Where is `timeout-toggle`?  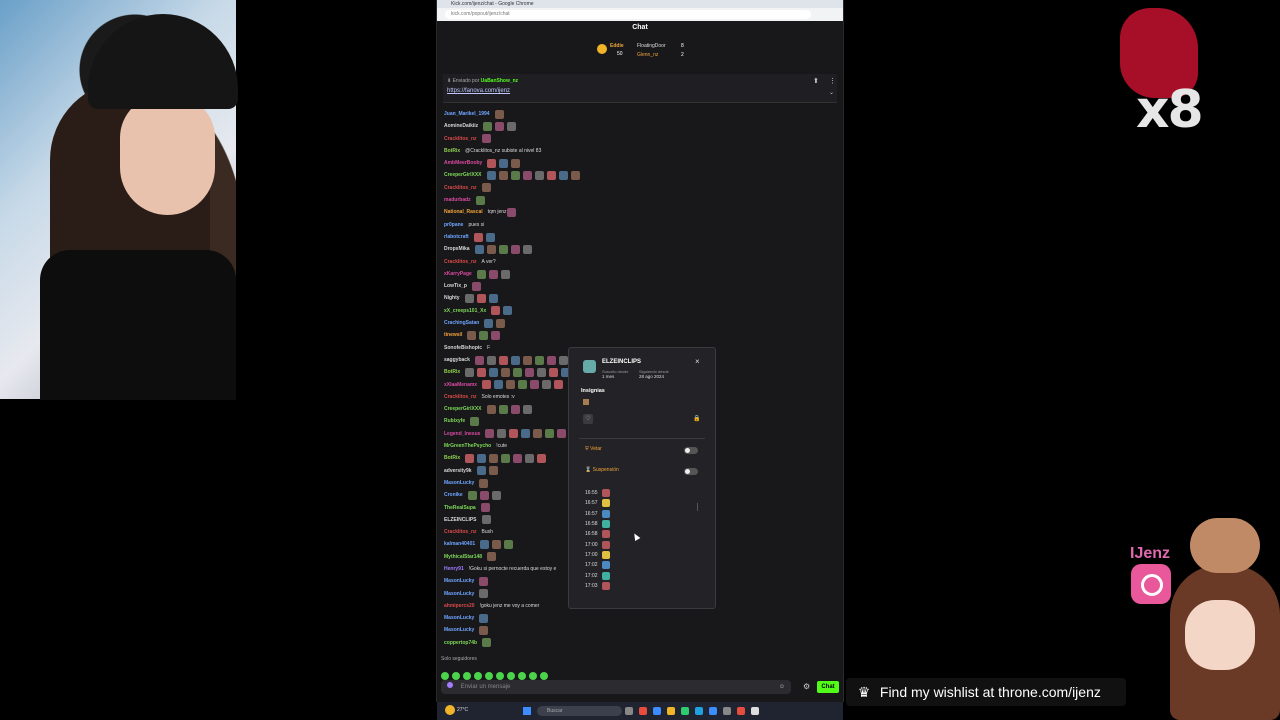
timeout-toggle is located at coordinates (691, 471).